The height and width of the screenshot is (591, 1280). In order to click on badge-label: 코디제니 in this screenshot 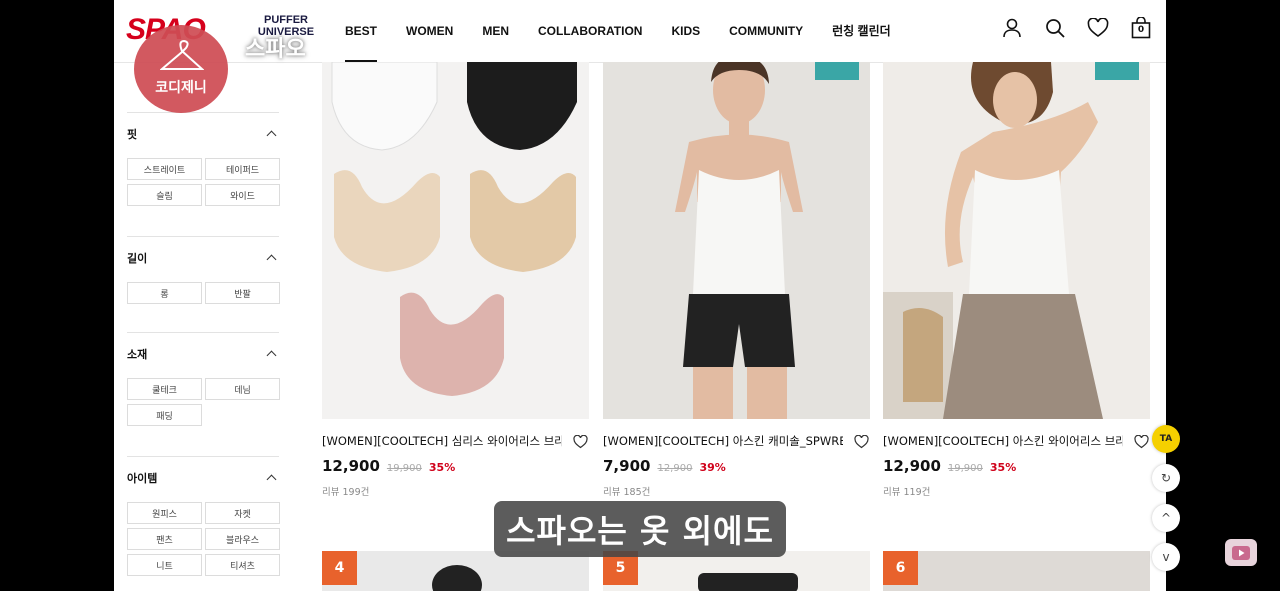, I will do `click(181, 88)`.